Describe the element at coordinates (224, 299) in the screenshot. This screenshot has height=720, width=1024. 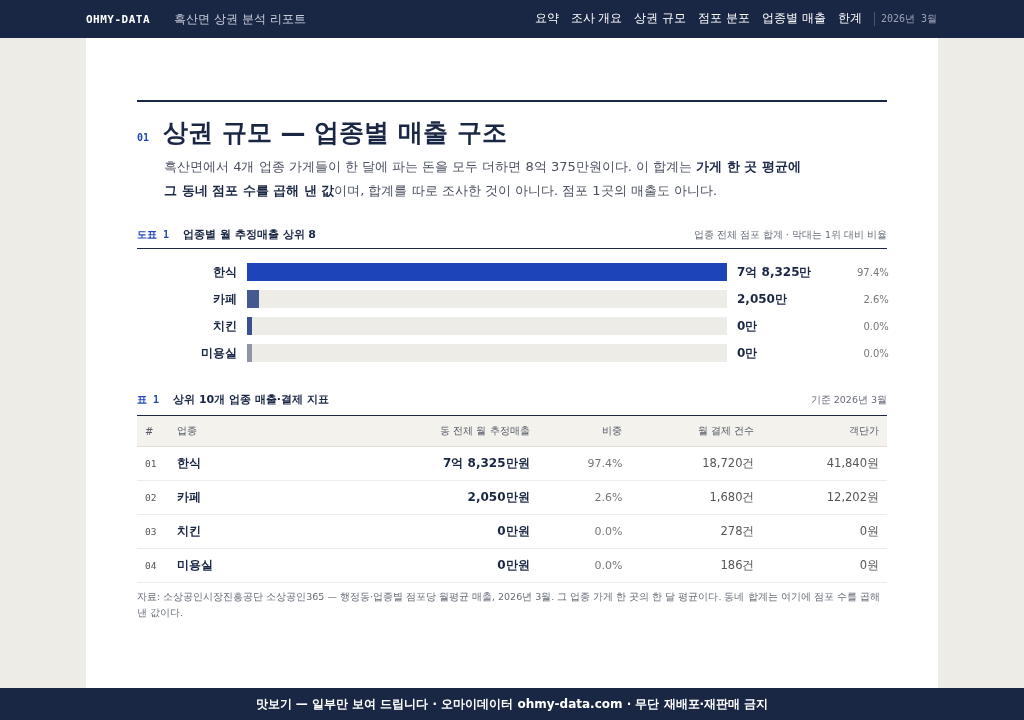
I see `bar-label: 카페` at that location.